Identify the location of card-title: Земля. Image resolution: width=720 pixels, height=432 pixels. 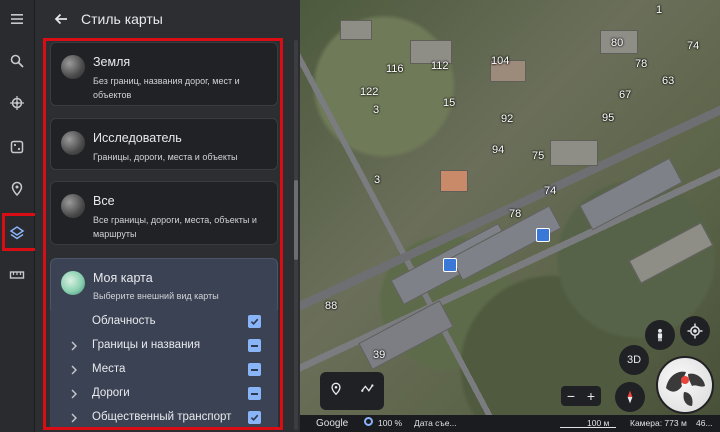
(112, 62).